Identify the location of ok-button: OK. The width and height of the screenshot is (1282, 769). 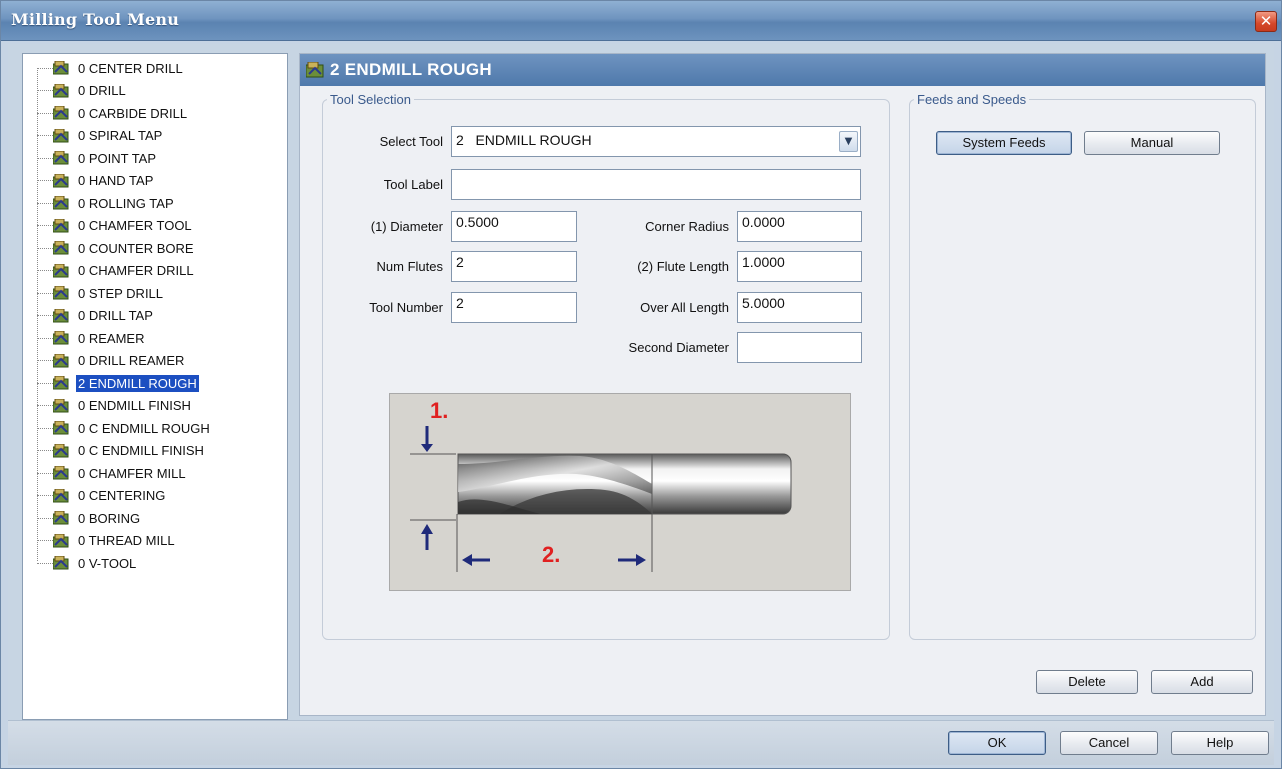
(997, 743).